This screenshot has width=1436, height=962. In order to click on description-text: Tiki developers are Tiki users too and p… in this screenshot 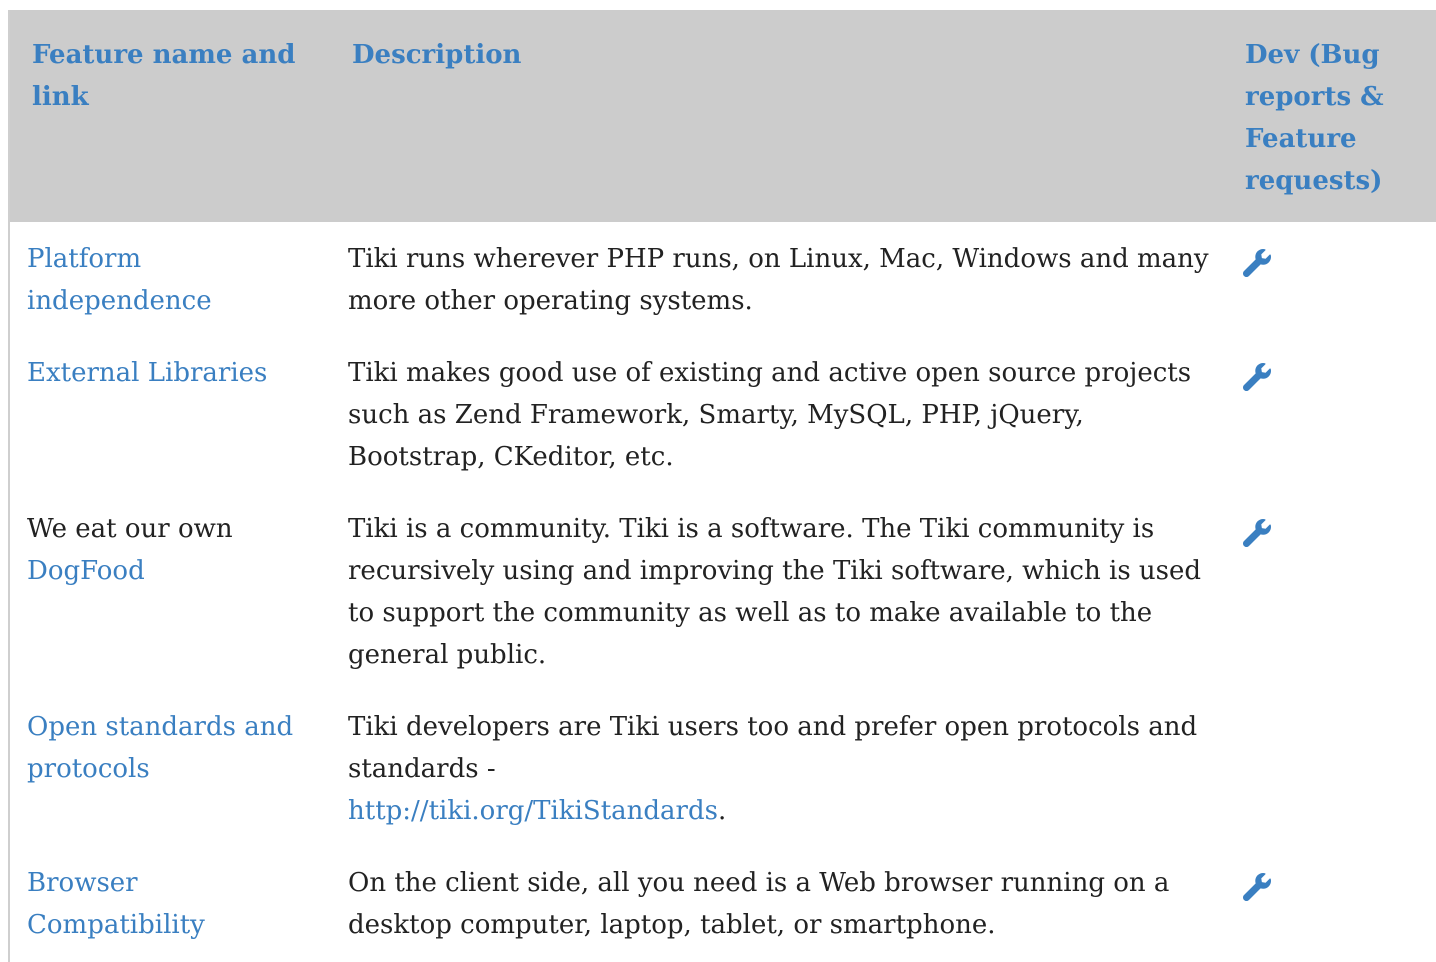, I will do `click(773, 748)`.